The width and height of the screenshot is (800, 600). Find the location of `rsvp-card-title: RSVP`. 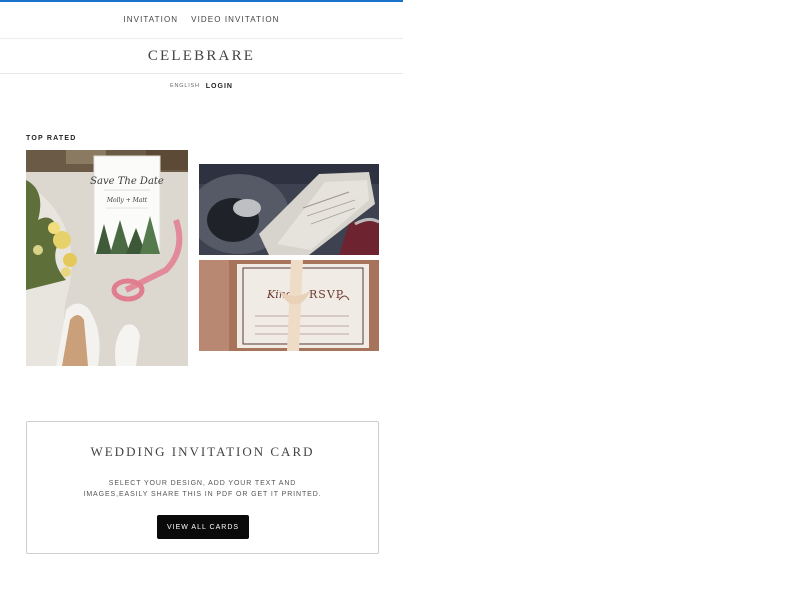

rsvp-card-title: RSVP is located at coordinates (326, 294).